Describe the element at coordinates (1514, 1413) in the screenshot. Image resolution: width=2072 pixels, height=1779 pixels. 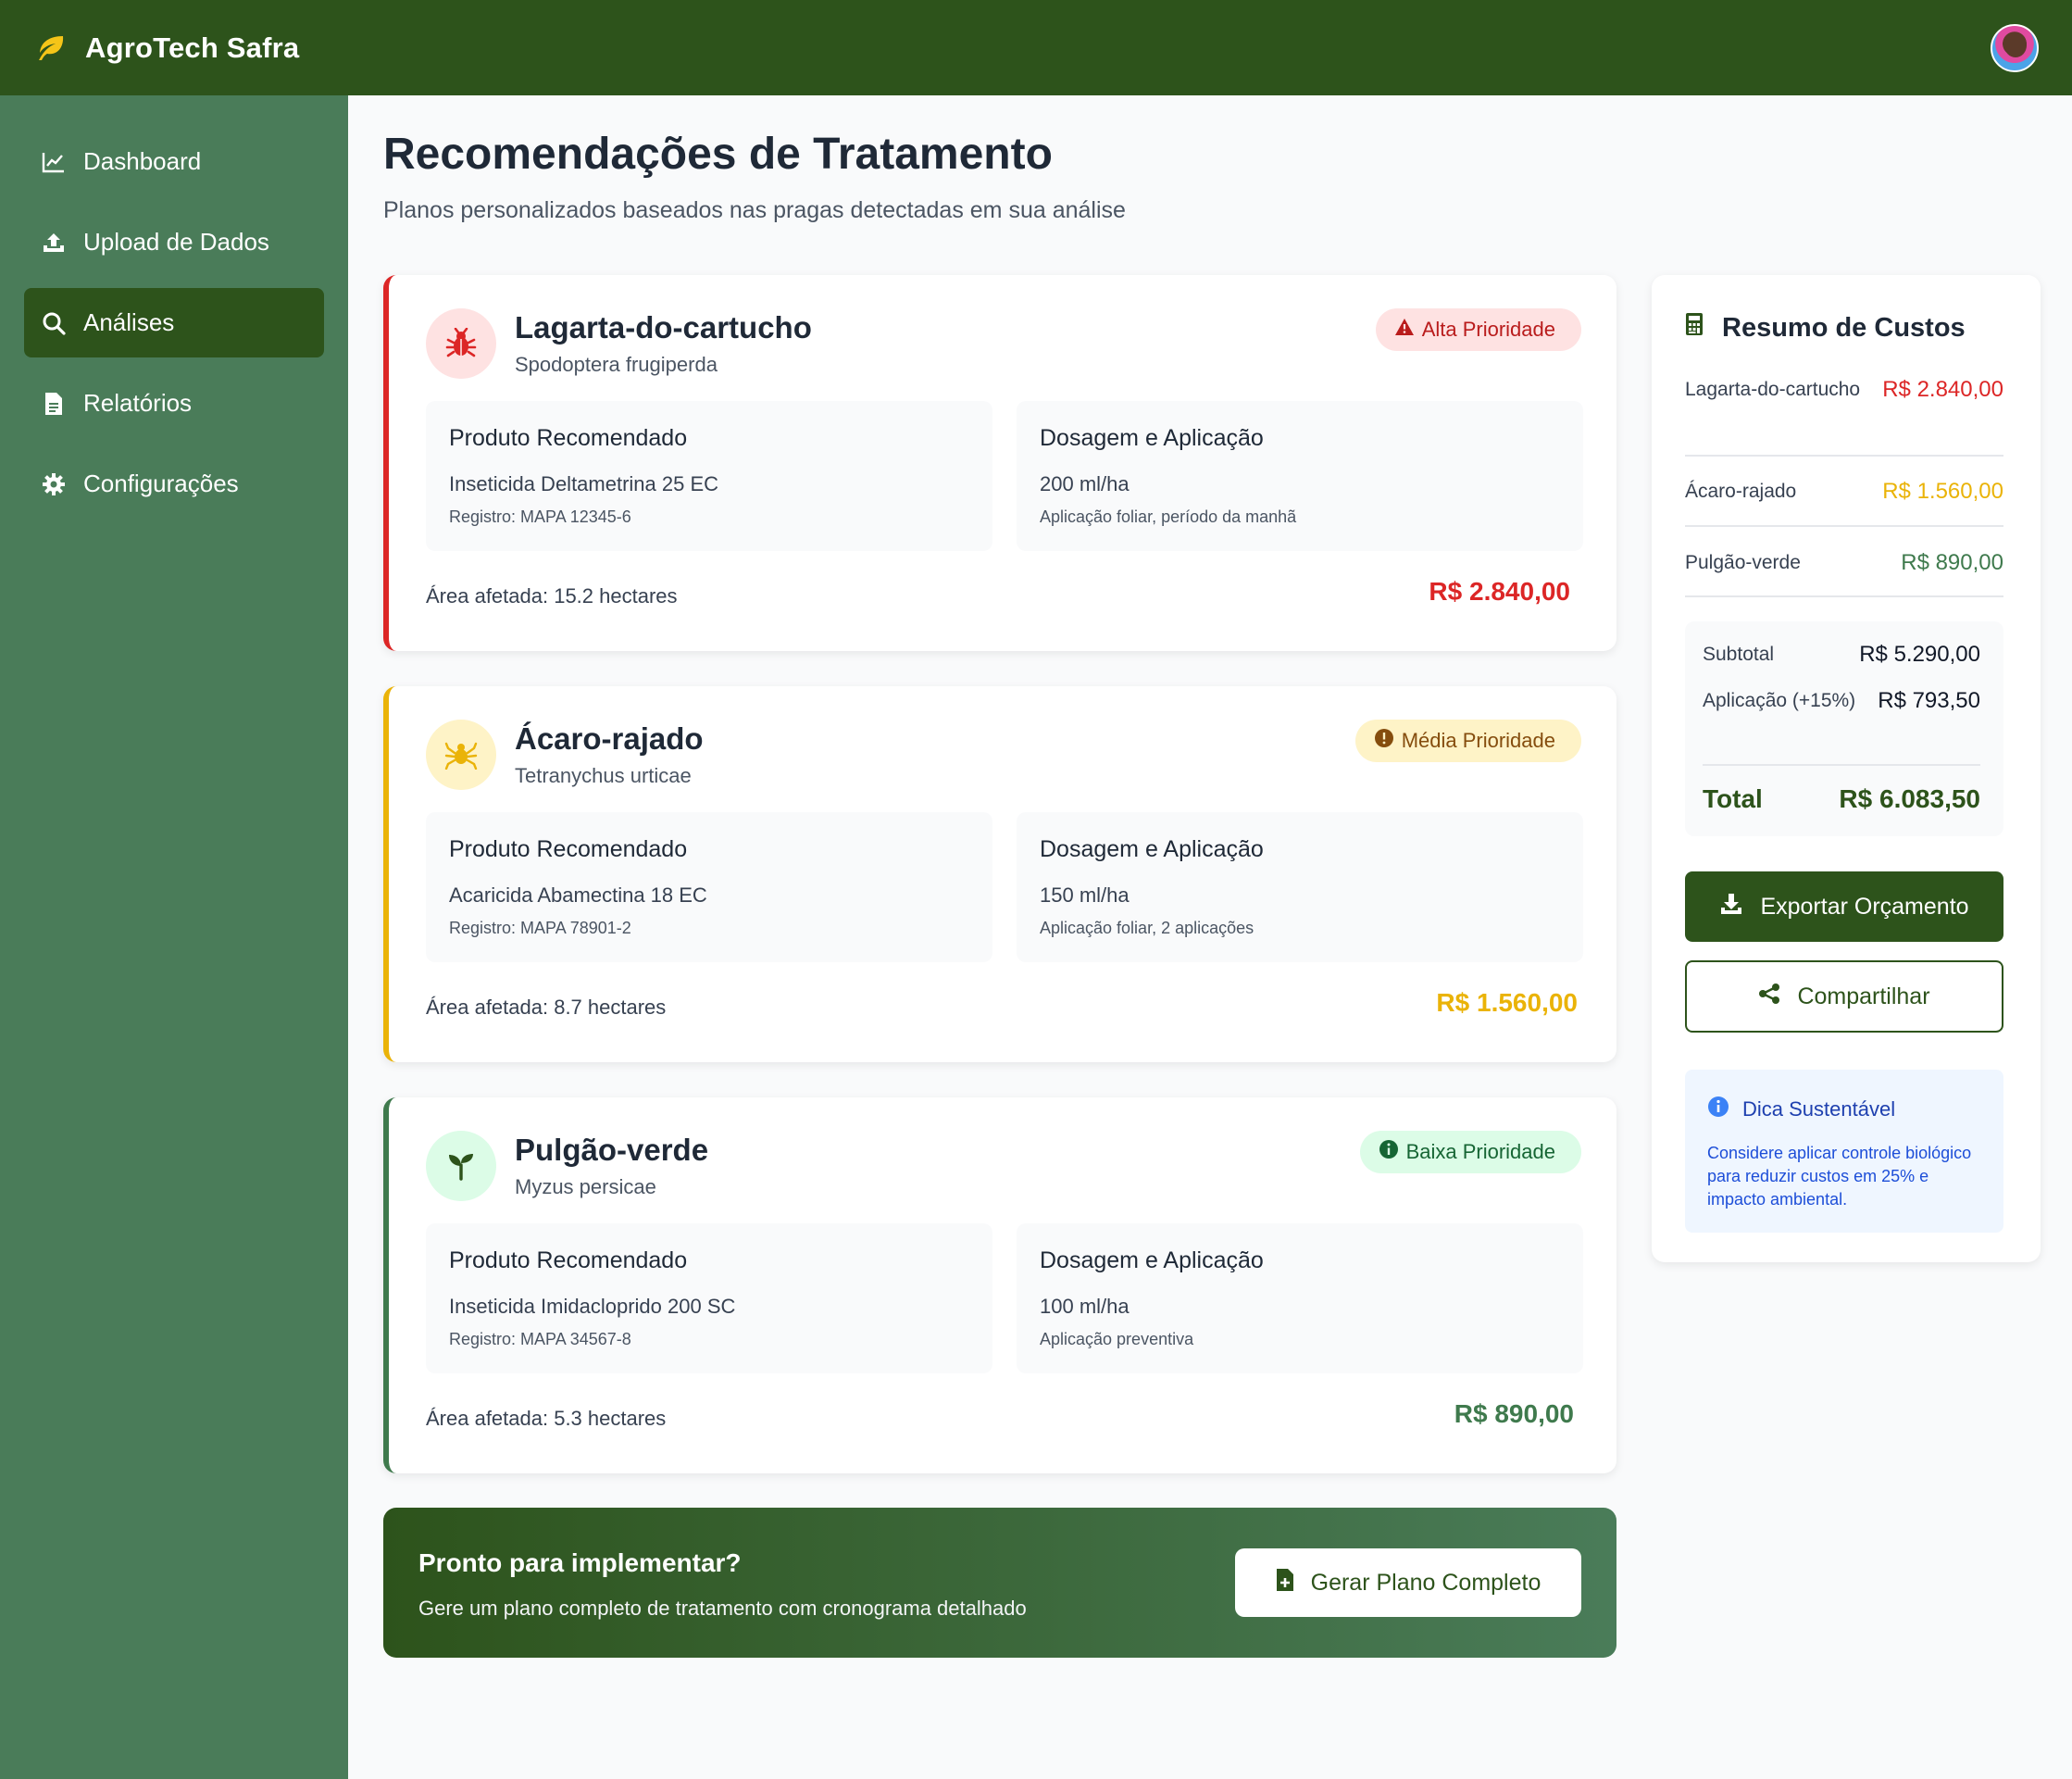
I see `pest-cost: R$ 890,00` at that location.